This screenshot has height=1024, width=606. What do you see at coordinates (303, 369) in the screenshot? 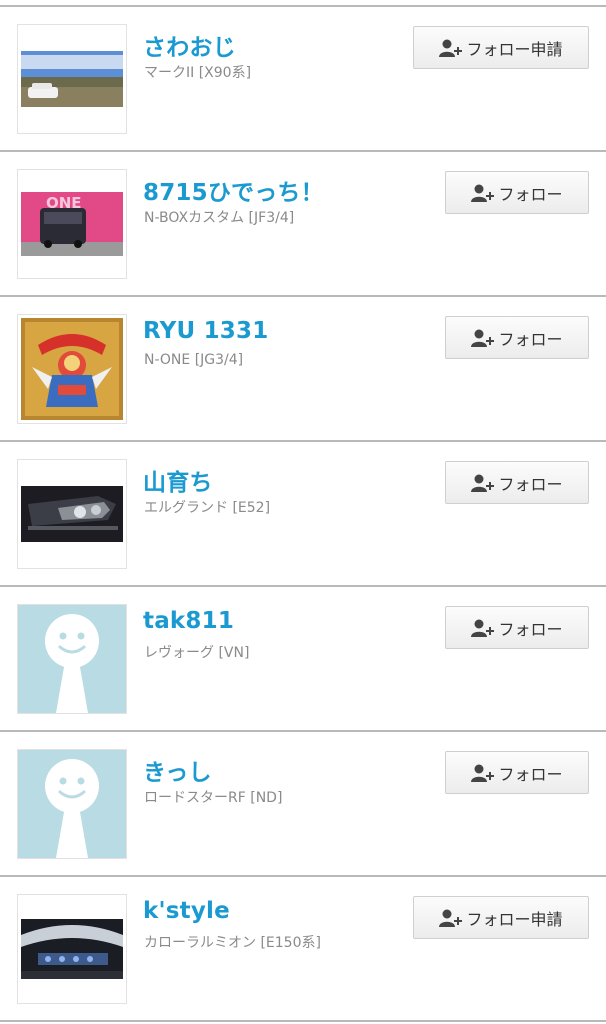
I see `list-item: RYU 1331 N-ONE [JG3/4] フォロー` at bounding box center [303, 369].